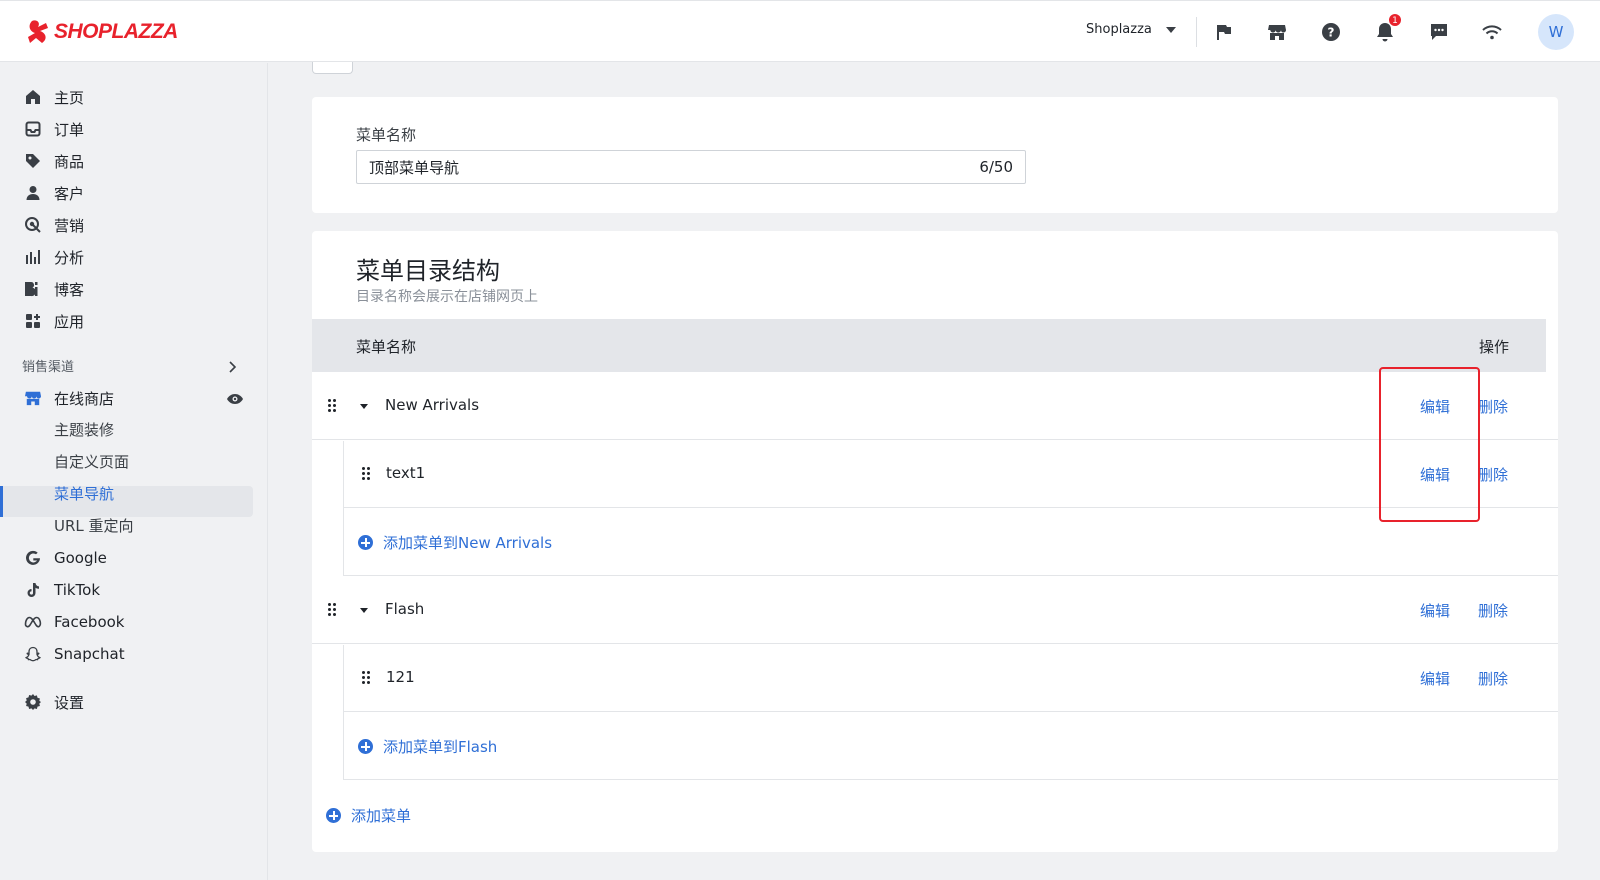 This screenshot has width=1600, height=880. I want to click on sidebar-subitem-theme: 主题装修, so click(84, 430).